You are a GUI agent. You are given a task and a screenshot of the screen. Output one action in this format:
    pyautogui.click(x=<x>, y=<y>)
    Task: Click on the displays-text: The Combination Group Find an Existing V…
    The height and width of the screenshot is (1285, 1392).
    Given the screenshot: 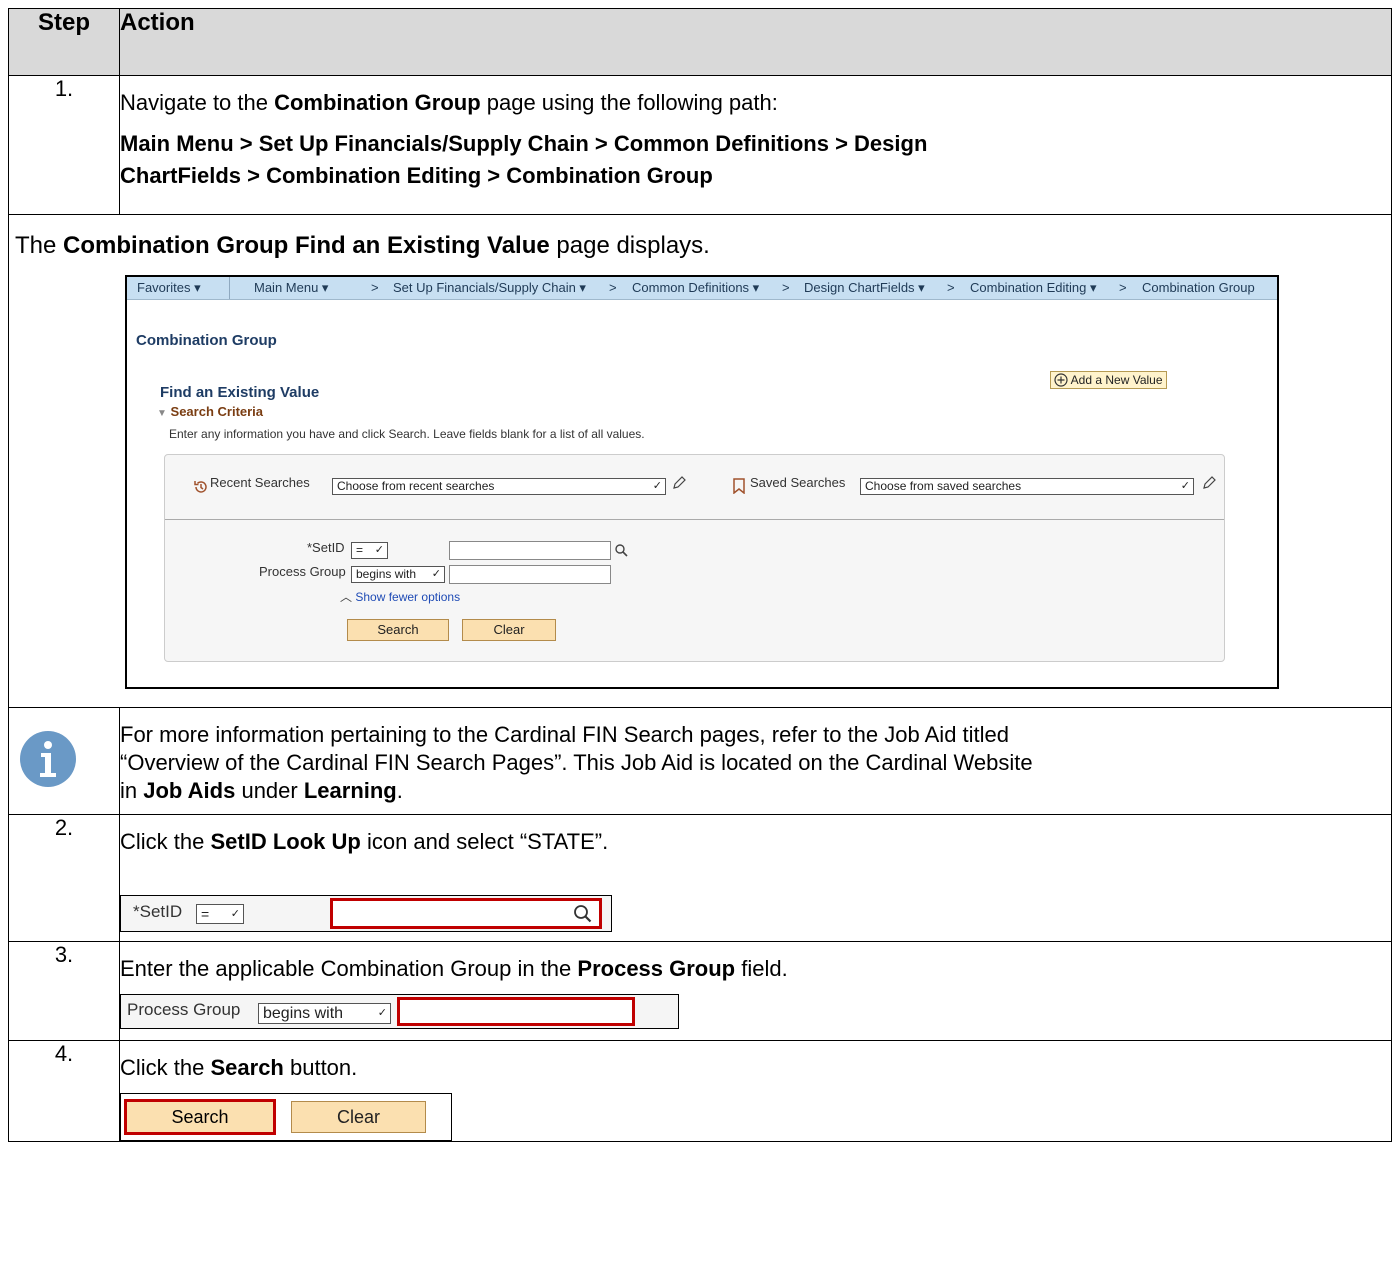 What is the action you would take?
    pyautogui.click(x=362, y=245)
    